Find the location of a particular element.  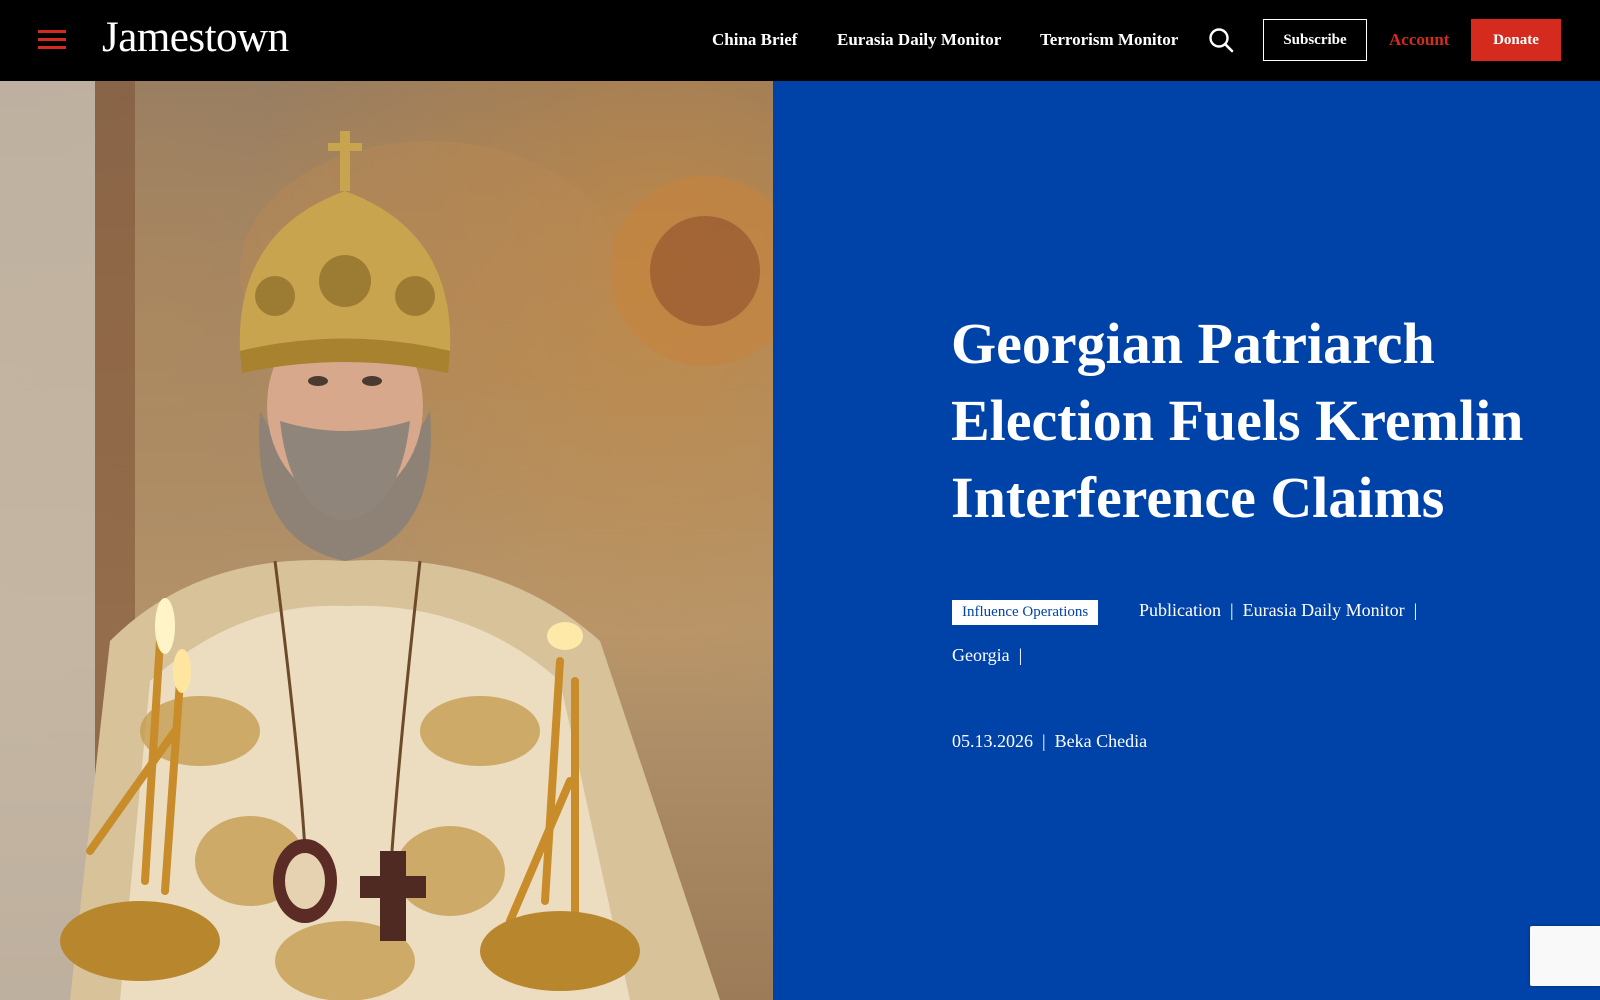

meta-publication-link: Publication is located at coordinates (1180, 610).